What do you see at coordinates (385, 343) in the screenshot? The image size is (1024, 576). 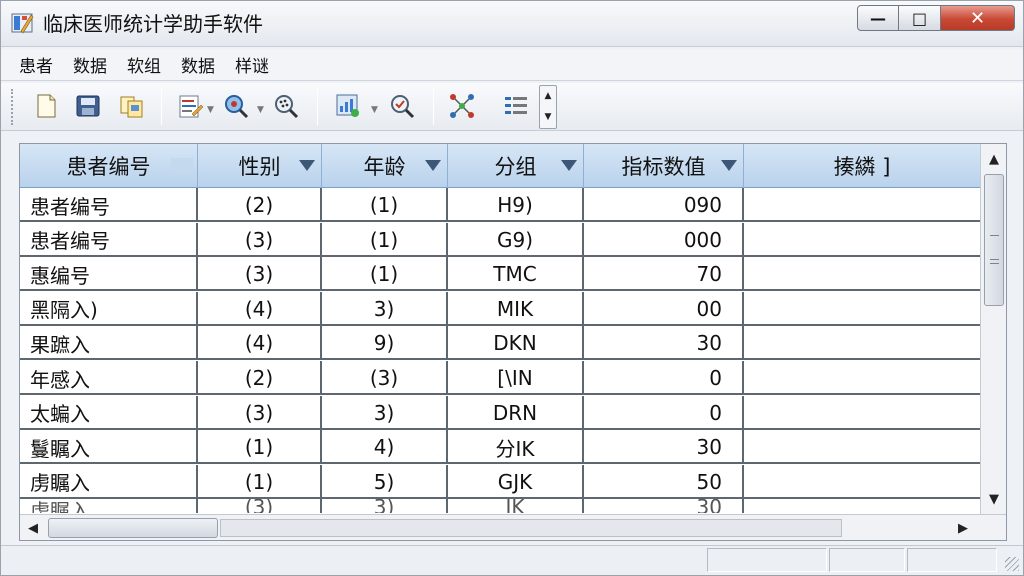 I see `cell-age: 9)` at bounding box center [385, 343].